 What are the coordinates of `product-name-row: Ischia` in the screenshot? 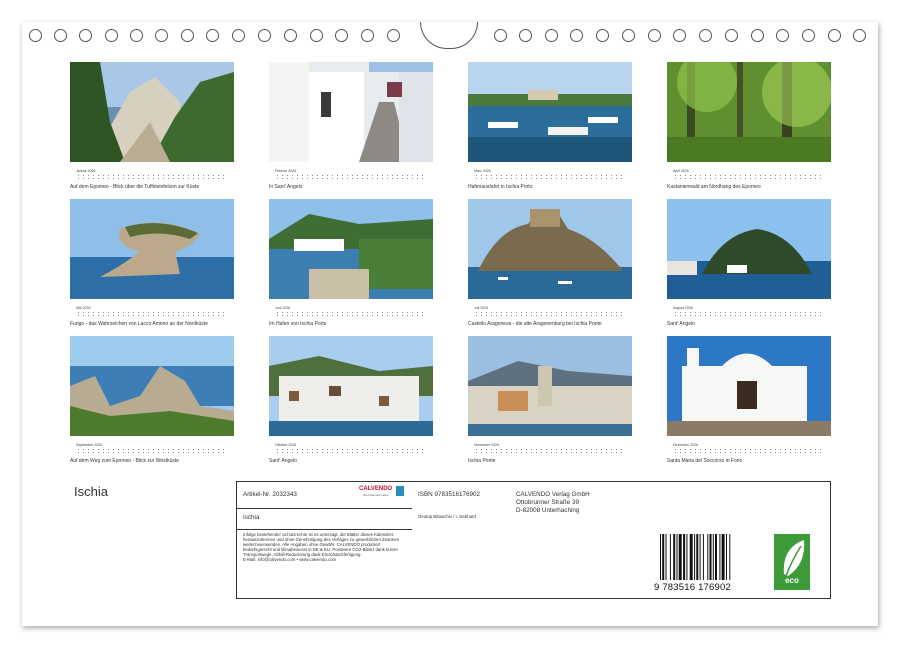 It's located at (325, 519).